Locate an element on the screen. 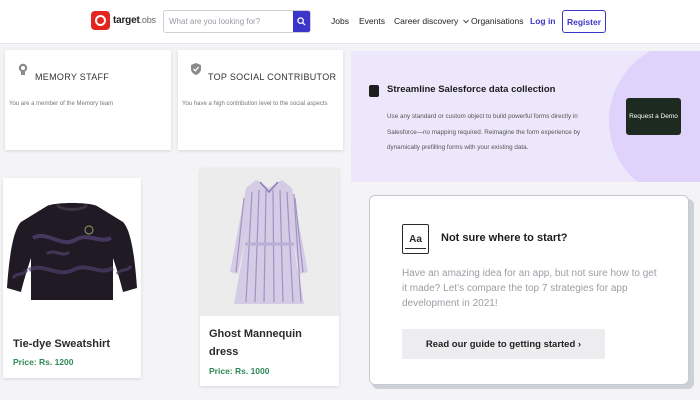 Image resolution: width=700 pixels, height=400 pixels. ad-title: Streamline Salesforce data collection is located at coordinates (471, 89).